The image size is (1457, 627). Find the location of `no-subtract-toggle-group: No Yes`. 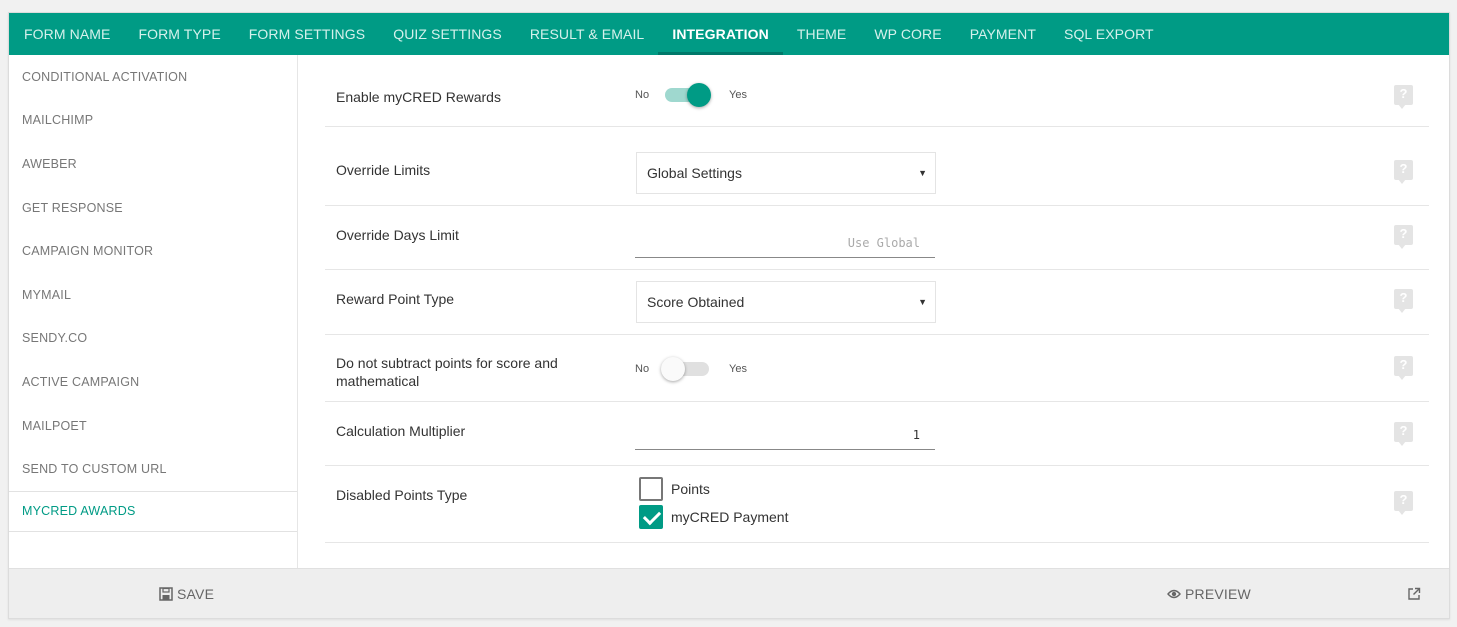

no-subtract-toggle-group: No Yes is located at coordinates (691, 369).